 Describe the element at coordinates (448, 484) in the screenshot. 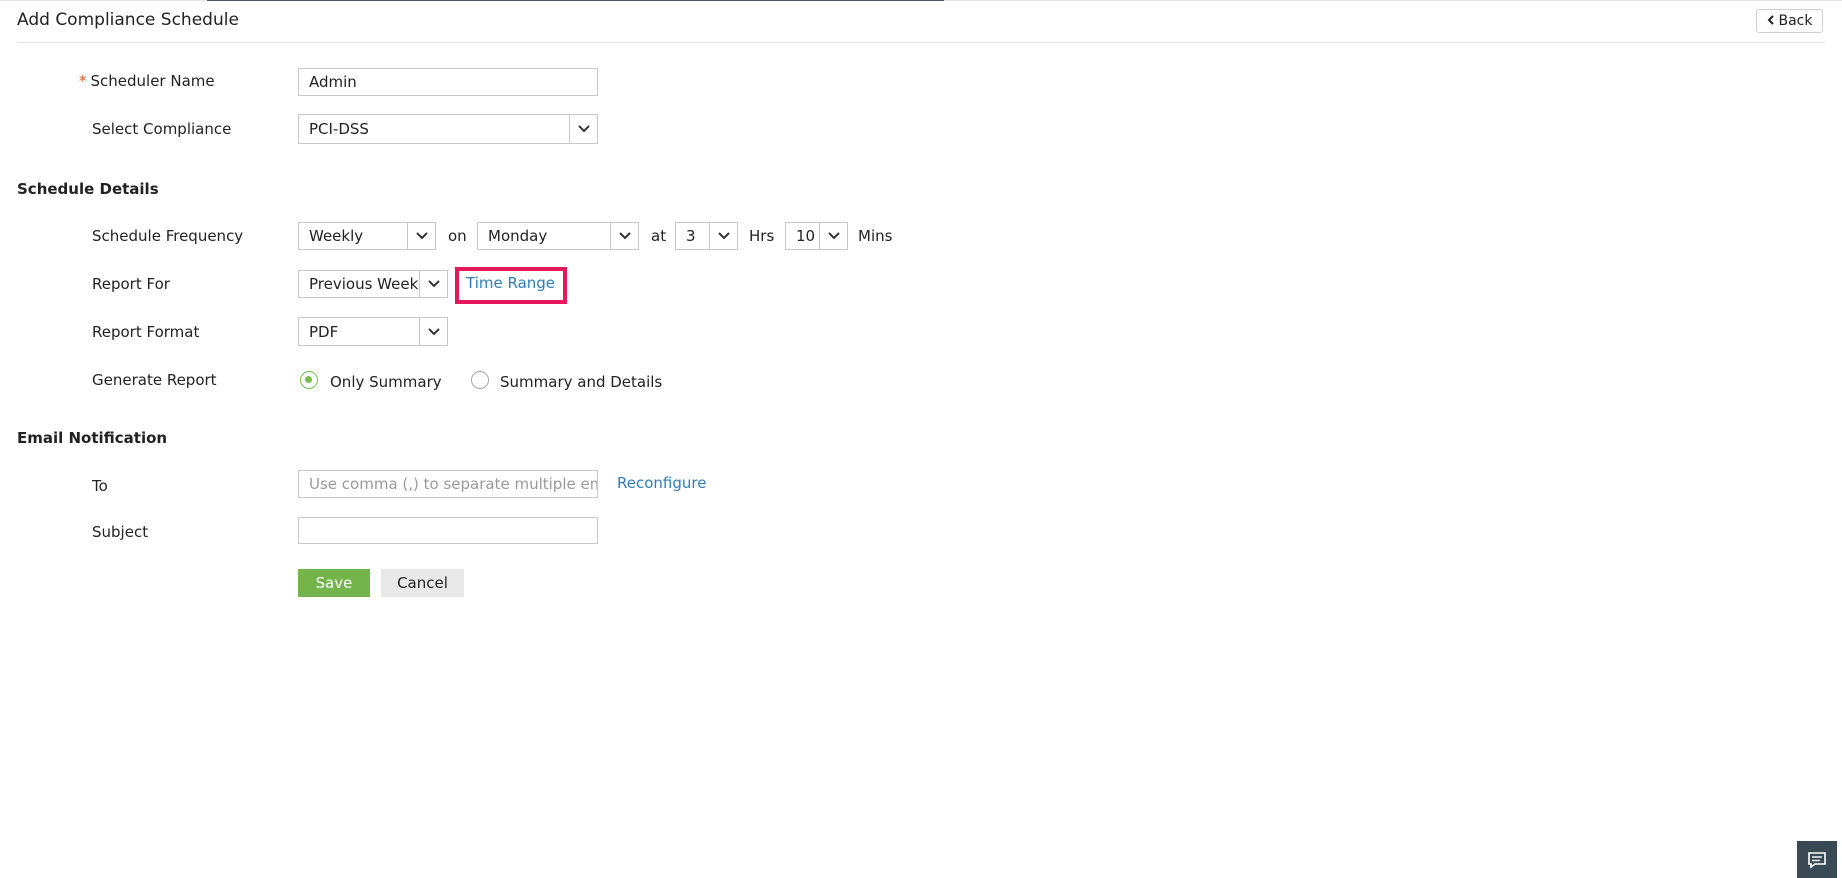

I see `to-email-input: Use comma (,) to separate multiple ema` at that location.